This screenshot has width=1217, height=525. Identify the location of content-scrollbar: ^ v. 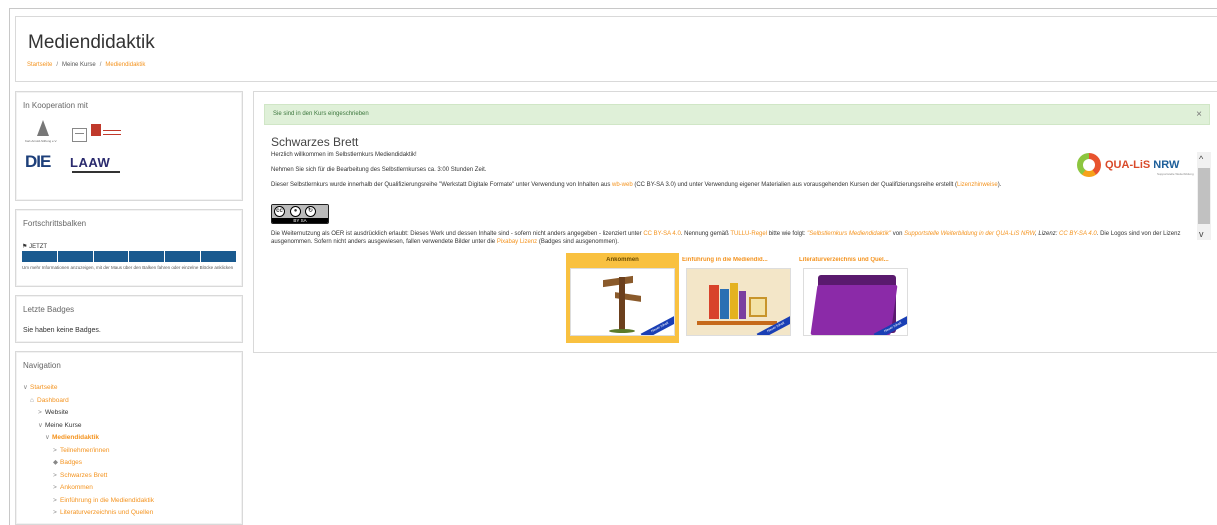
(1204, 196).